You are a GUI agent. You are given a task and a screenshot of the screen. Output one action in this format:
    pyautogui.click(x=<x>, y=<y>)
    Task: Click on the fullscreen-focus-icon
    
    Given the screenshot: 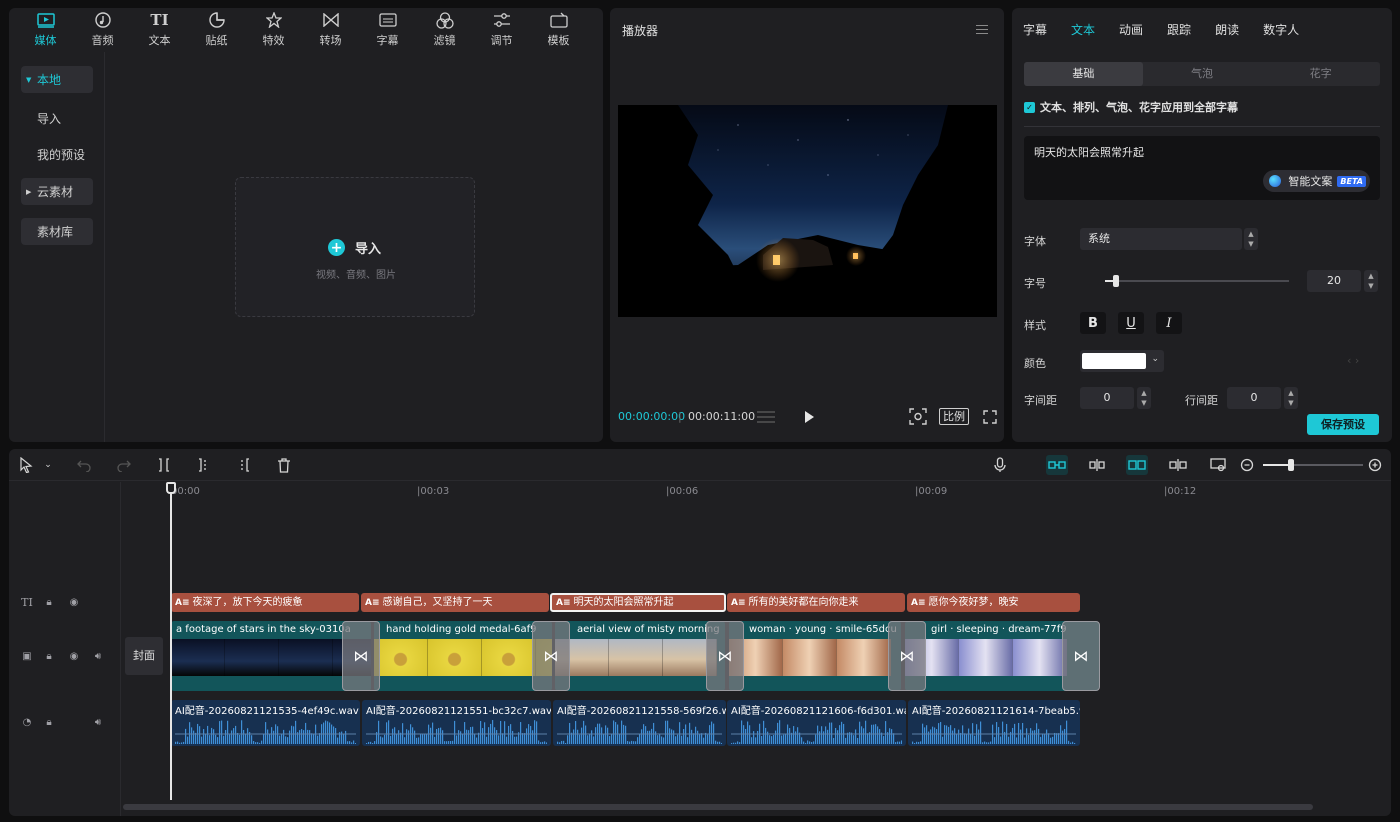 What is the action you would take?
    pyautogui.click(x=918, y=416)
    